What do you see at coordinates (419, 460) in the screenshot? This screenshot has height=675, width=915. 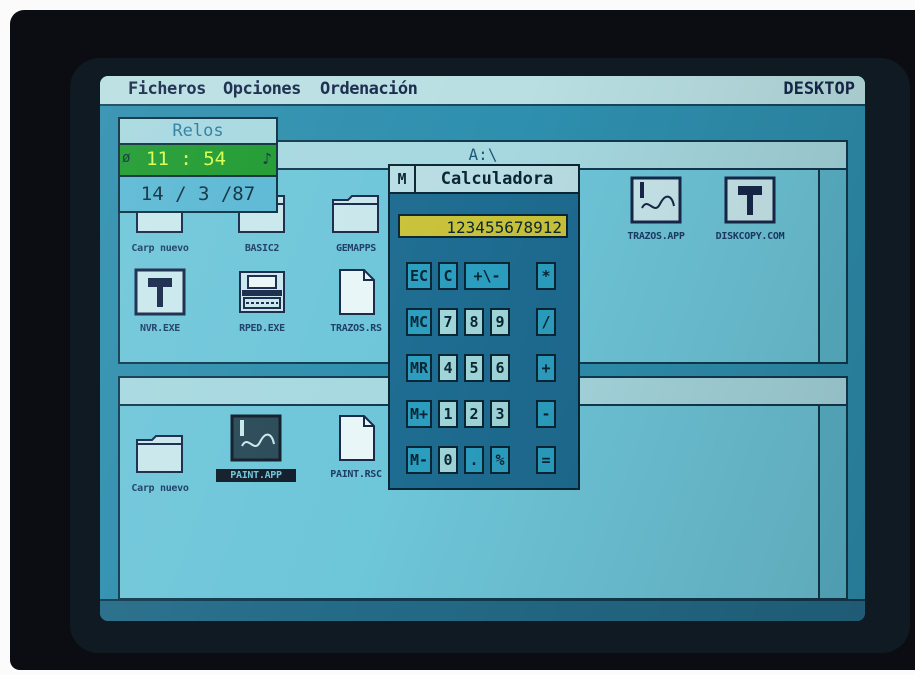 I see `key-m-minus: M-` at bounding box center [419, 460].